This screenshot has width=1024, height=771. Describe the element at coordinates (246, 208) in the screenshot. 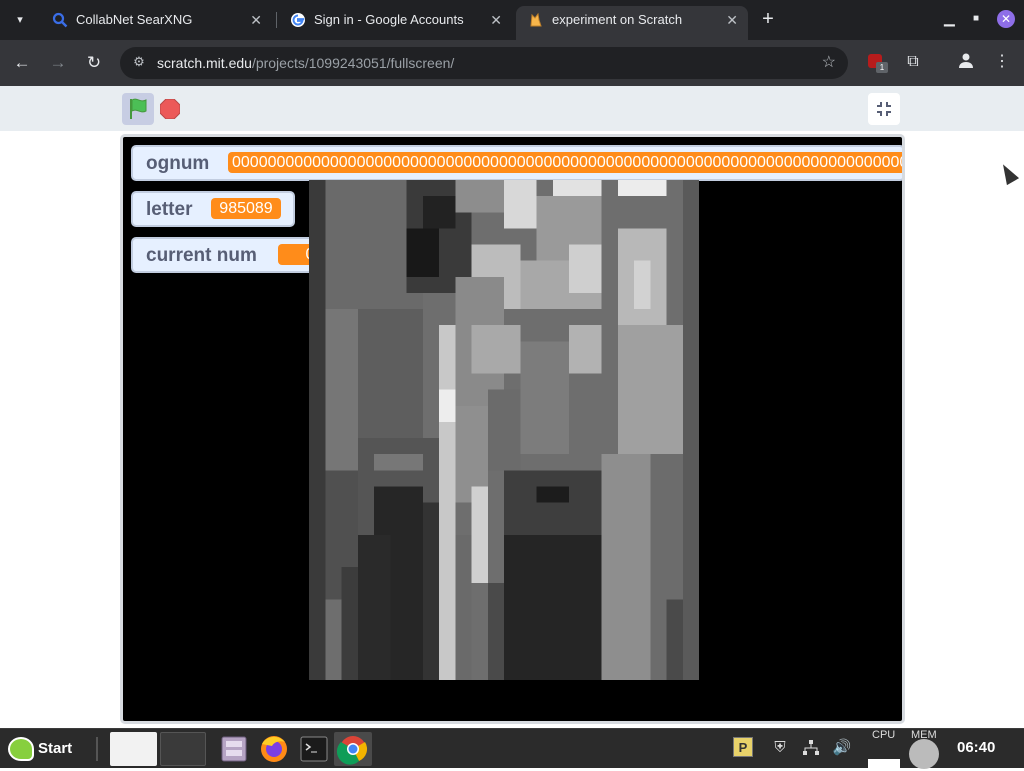

I see `monitor-value: 985089` at that location.